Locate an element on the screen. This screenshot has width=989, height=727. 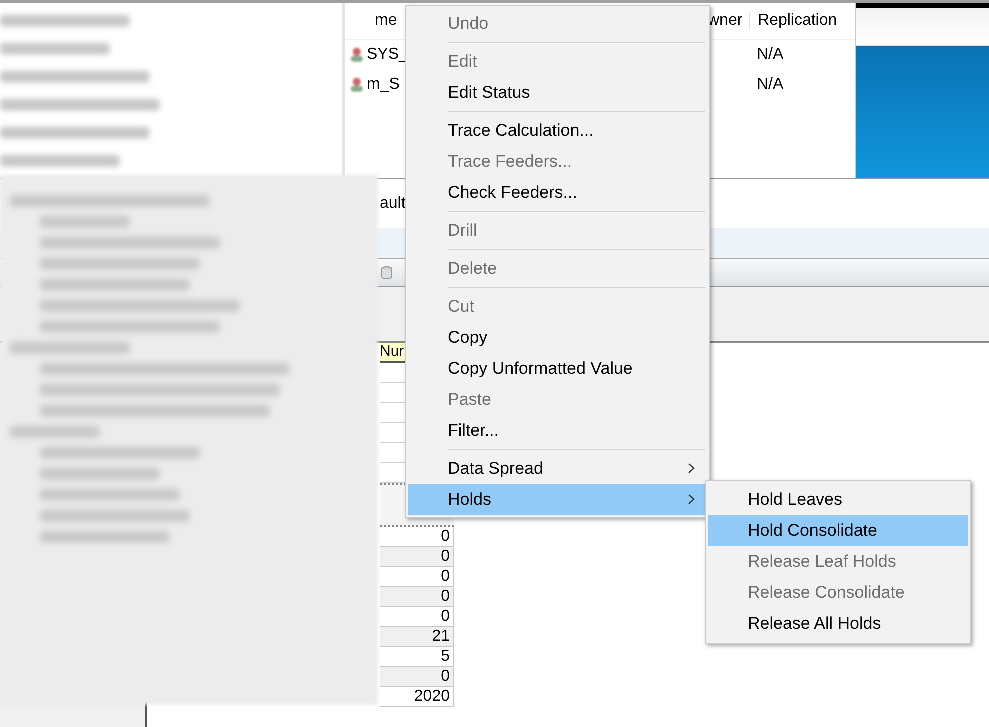
menu-item: Copy is located at coordinates (557, 337).